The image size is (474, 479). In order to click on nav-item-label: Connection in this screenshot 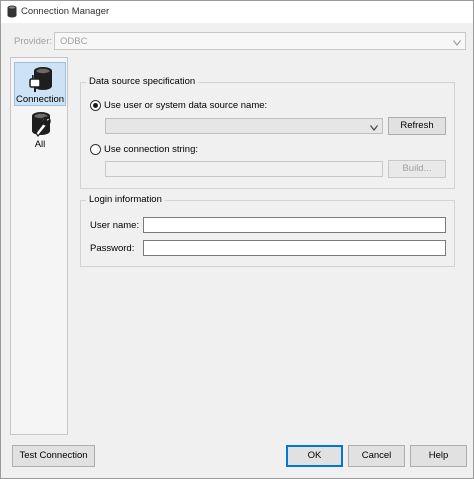, I will do `click(40, 99)`.